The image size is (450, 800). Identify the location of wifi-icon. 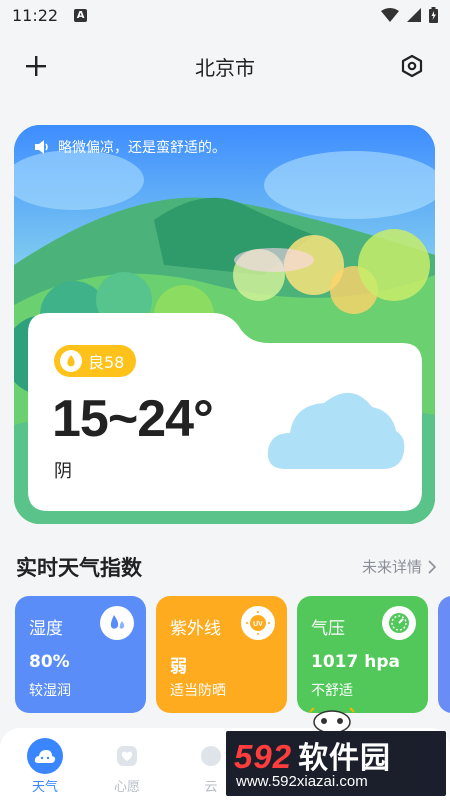
(390, 15).